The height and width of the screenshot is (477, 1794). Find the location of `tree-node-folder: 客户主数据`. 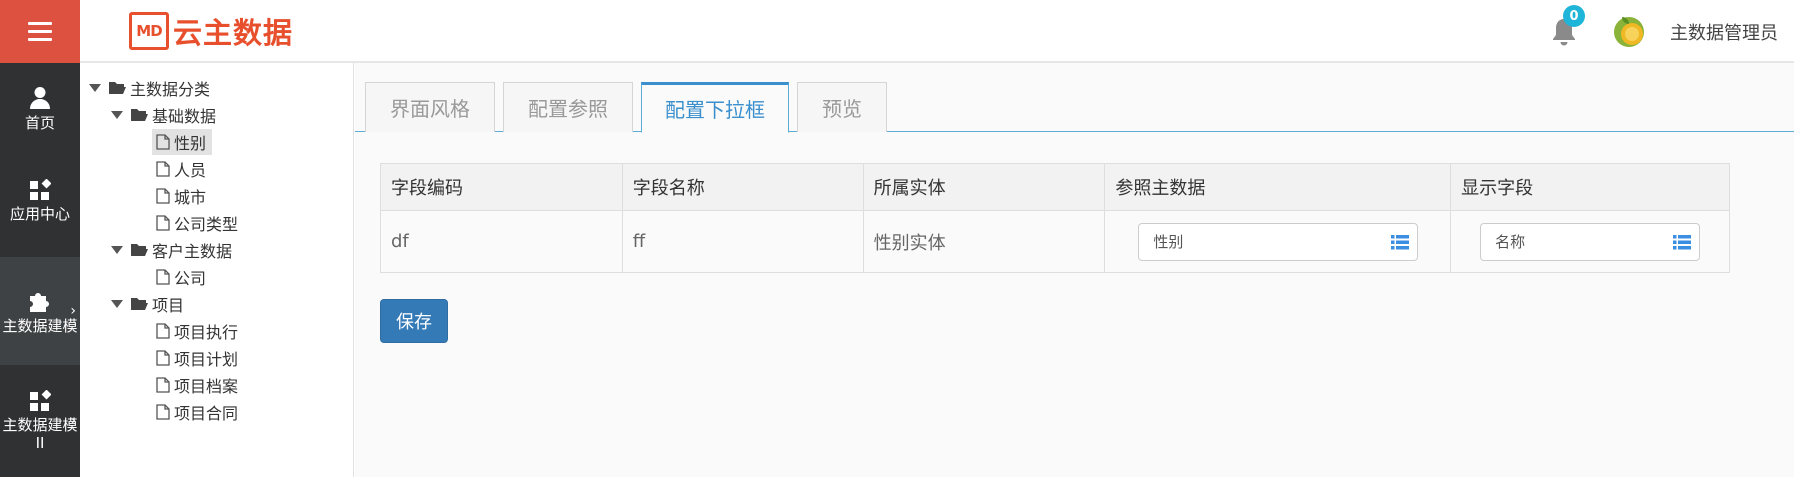

tree-node-folder: 客户主数据 is located at coordinates (171, 250).